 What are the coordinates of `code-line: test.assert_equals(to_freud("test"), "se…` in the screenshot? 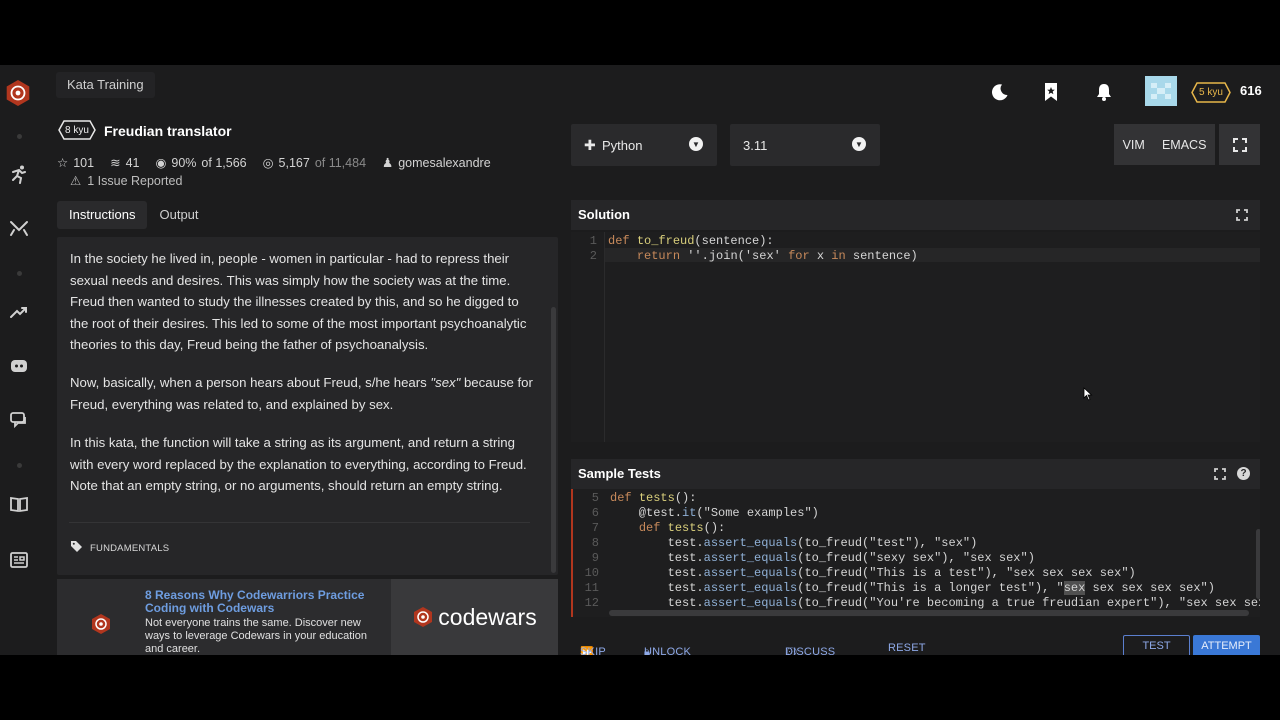 It's located at (794, 543).